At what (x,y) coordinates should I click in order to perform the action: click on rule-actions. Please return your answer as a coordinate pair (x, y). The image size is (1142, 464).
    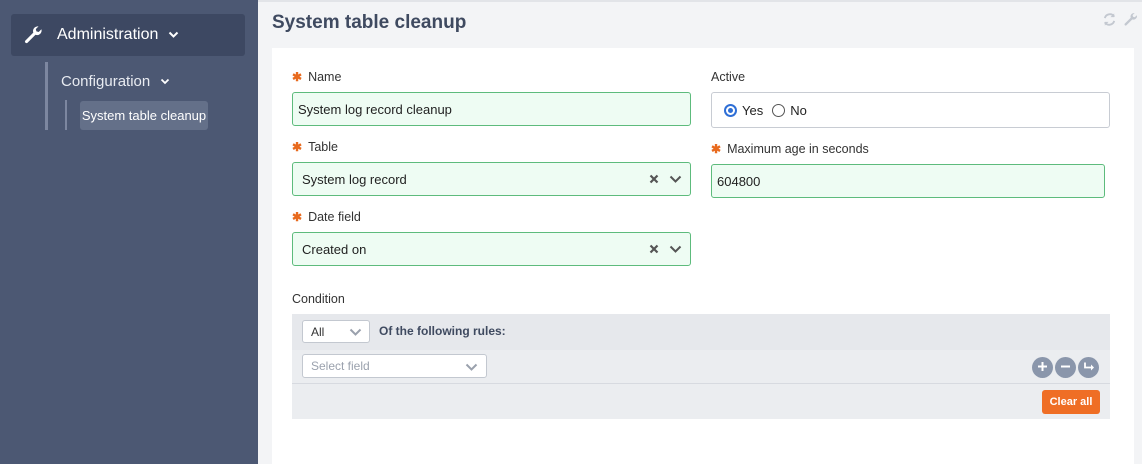
    Looking at the image, I should click on (1065, 367).